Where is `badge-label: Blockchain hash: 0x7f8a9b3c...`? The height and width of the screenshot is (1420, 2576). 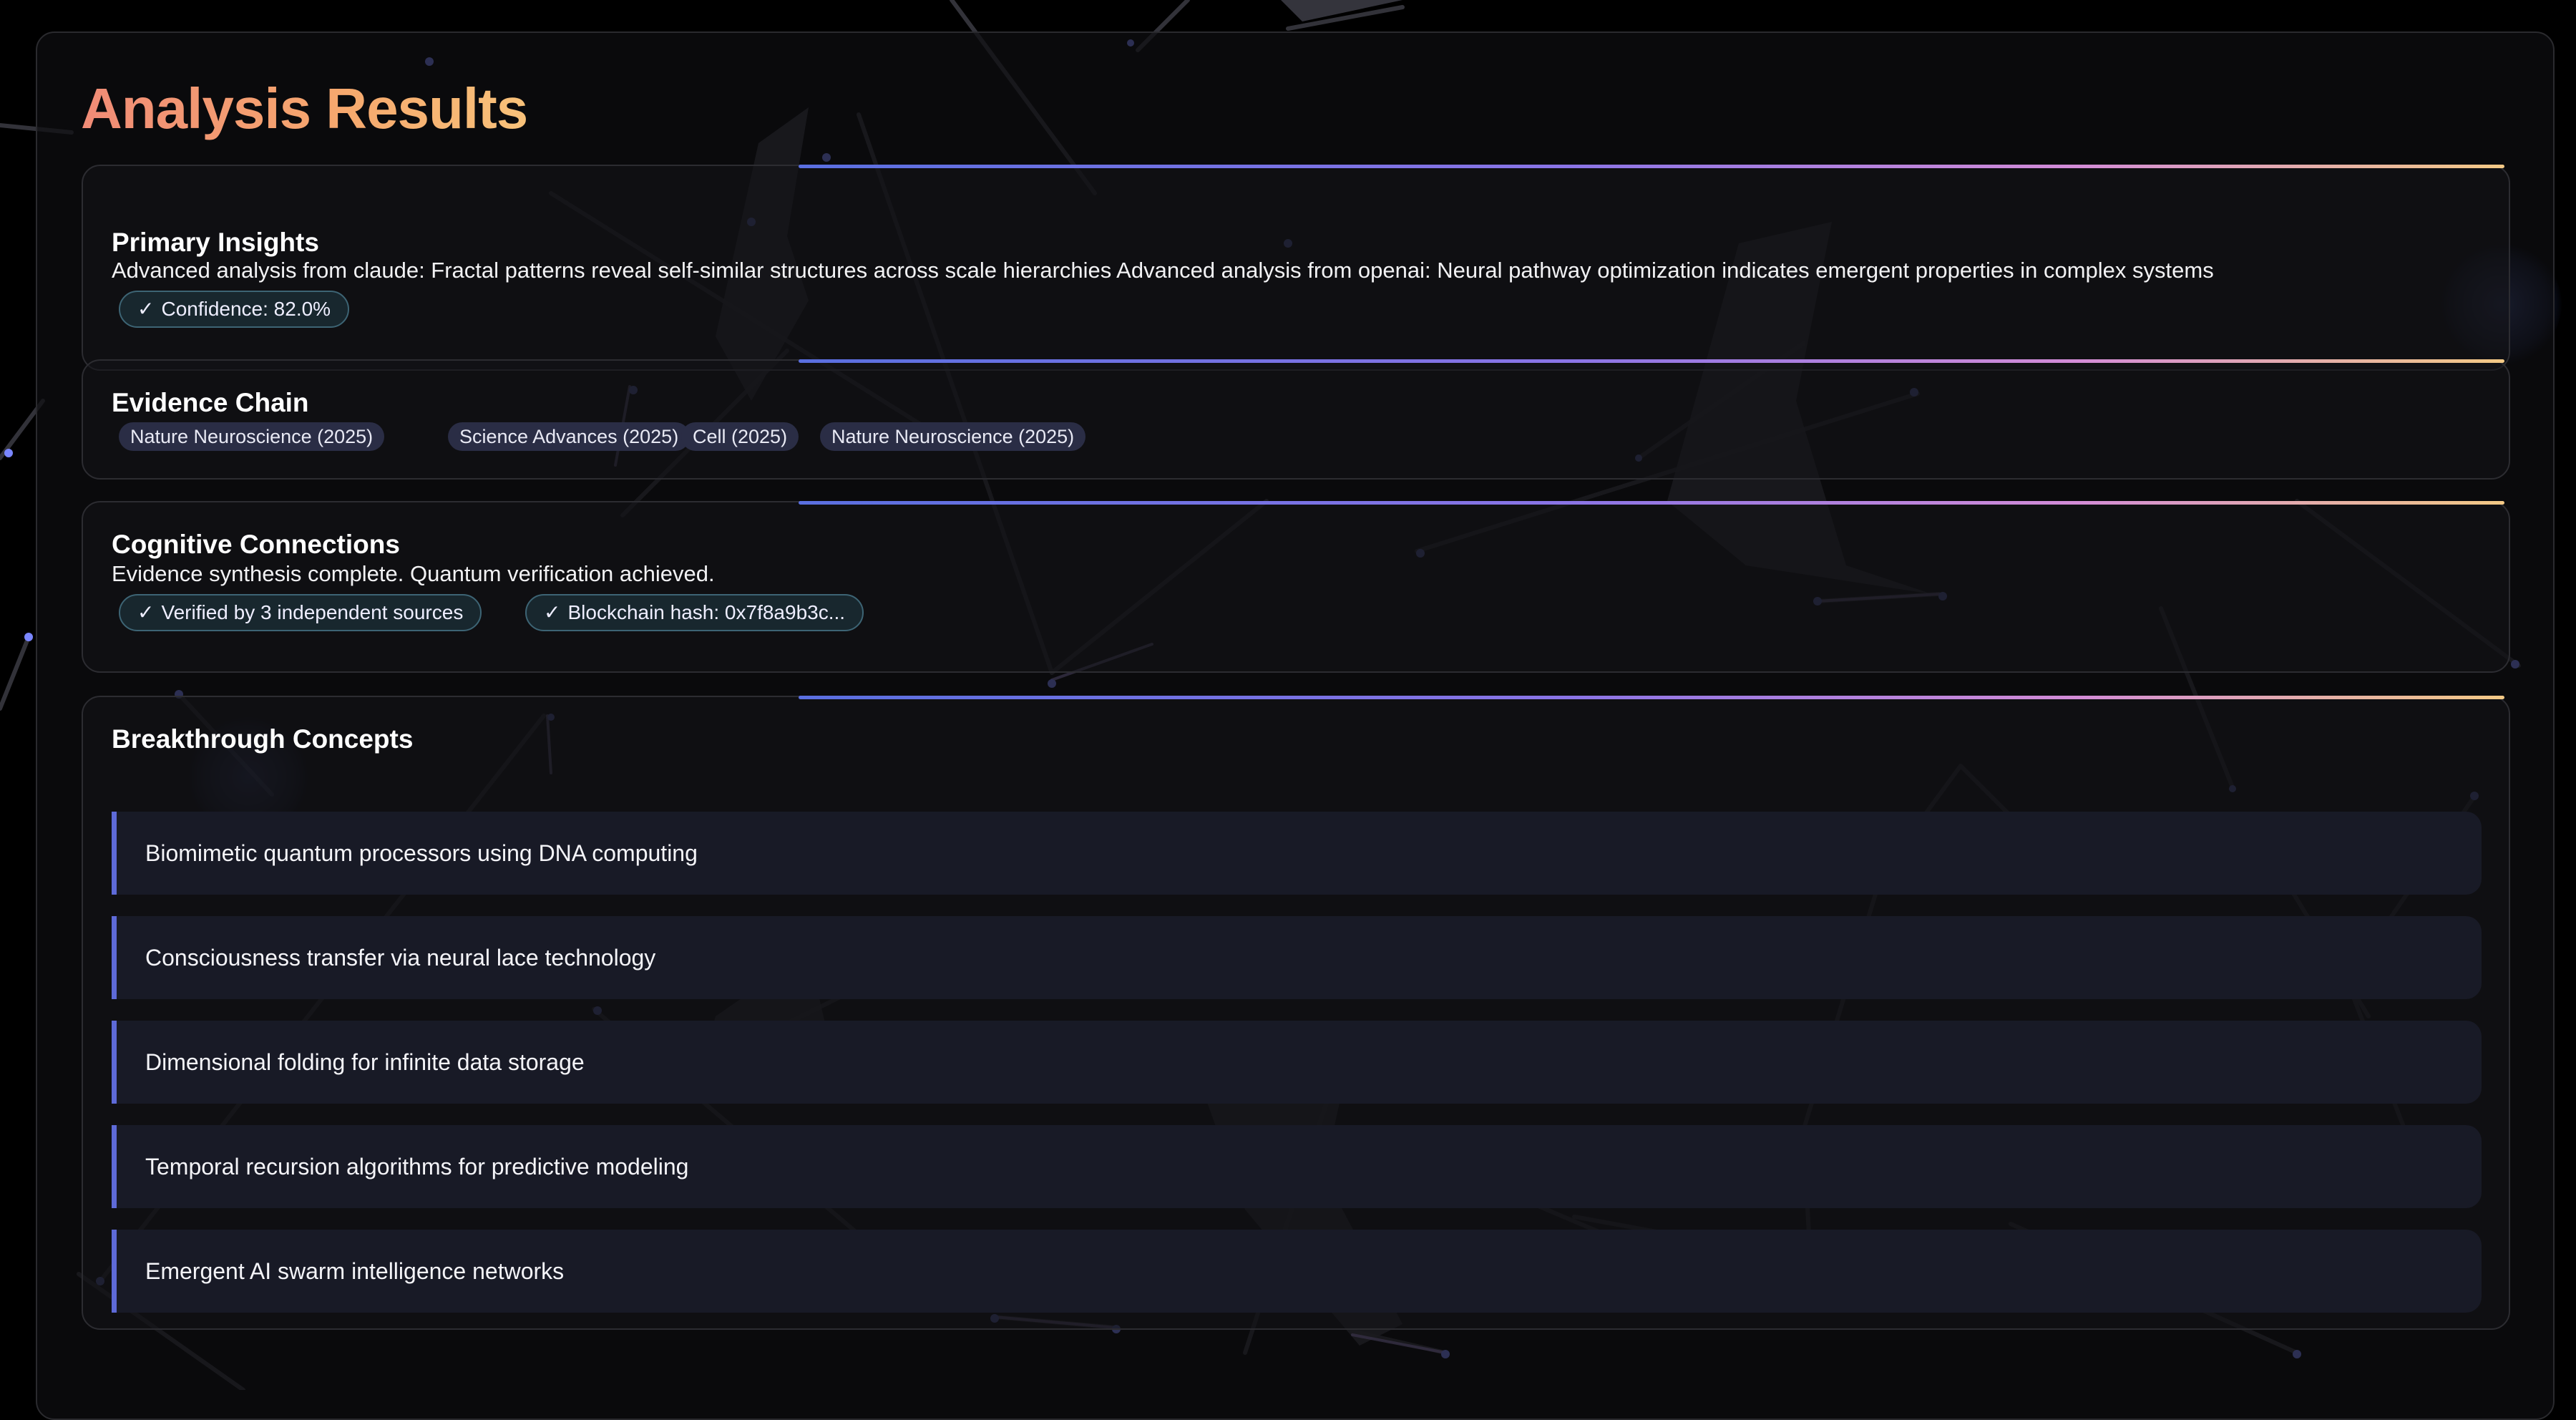
badge-label: Blockchain hash: 0x7f8a9b3c... is located at coordinates (706, 612).